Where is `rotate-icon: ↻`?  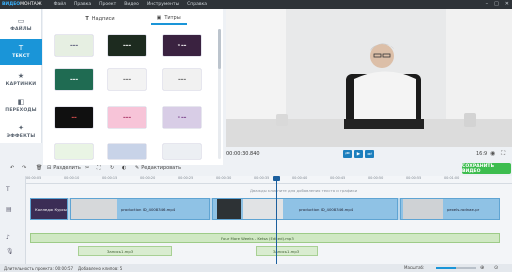
rotate-icon: ↻ is located at coordinates (112, 168).